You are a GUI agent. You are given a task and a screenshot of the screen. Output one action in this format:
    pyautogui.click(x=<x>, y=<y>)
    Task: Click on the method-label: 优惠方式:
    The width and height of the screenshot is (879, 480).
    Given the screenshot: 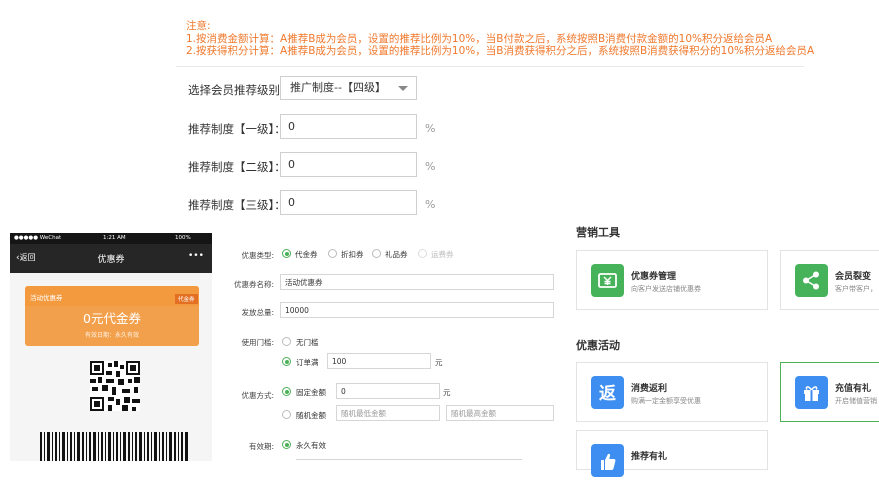 What is the action you would take?
    pyautogui.click(x=257, y=395)
    